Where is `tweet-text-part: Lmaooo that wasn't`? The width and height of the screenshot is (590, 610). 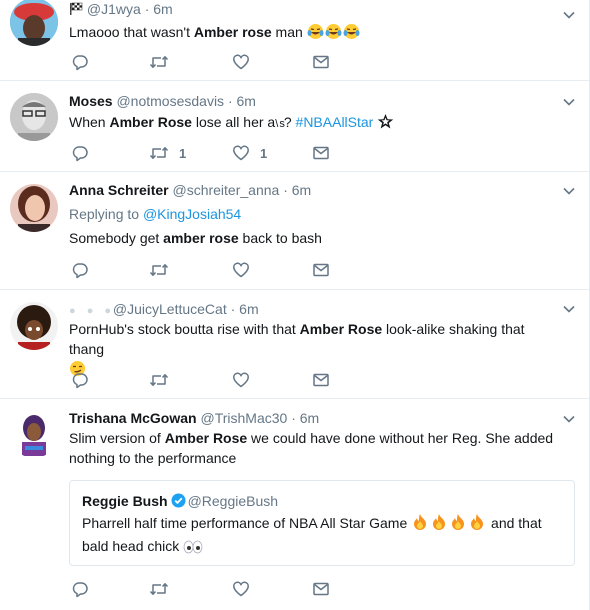 tweet-text-part: Lmaooo that wasn't is located at coordinates (131, 32).